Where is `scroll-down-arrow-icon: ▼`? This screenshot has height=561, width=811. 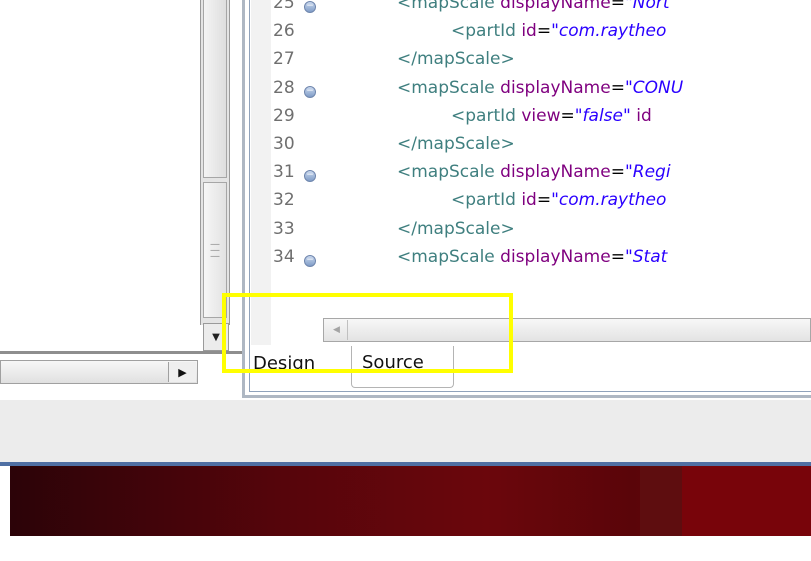
scroll-down-arrow-icon: ▼ is located at coordinates (216, 337).